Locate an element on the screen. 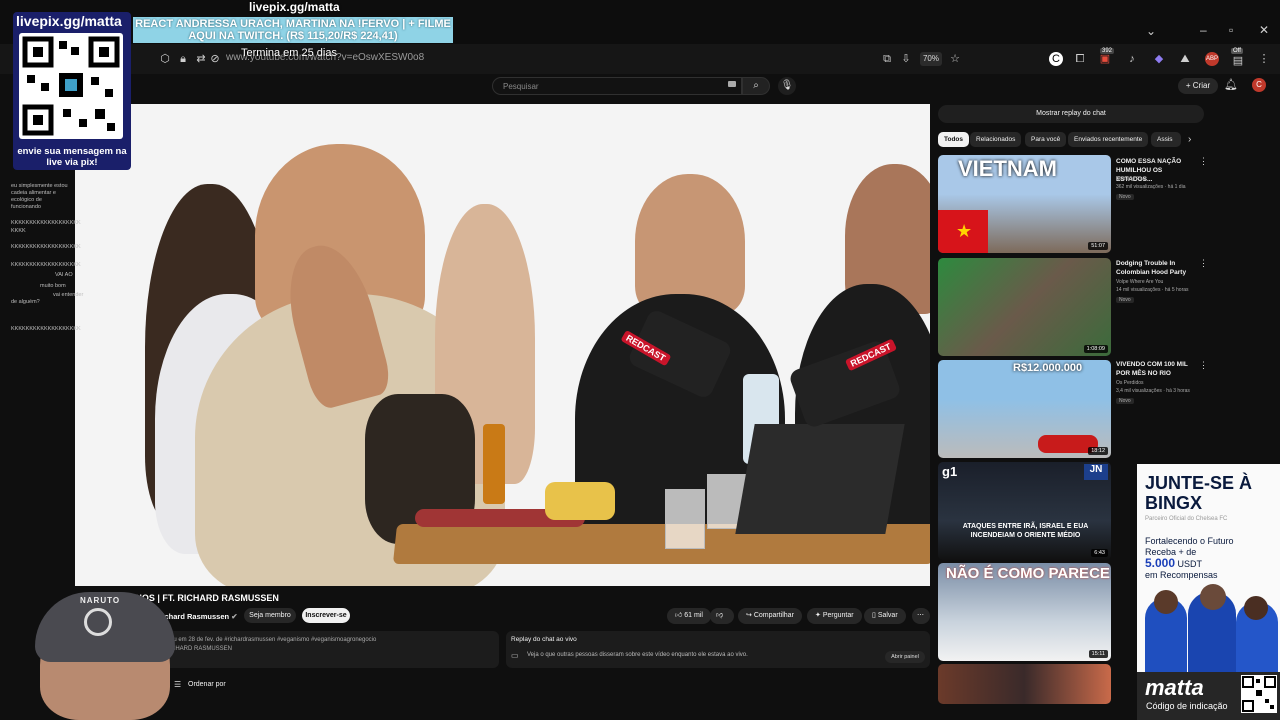 This screenshot has height=720, width=1280. related-video-channel: Volpe Where Are You is located at coordinates (1157, 282).